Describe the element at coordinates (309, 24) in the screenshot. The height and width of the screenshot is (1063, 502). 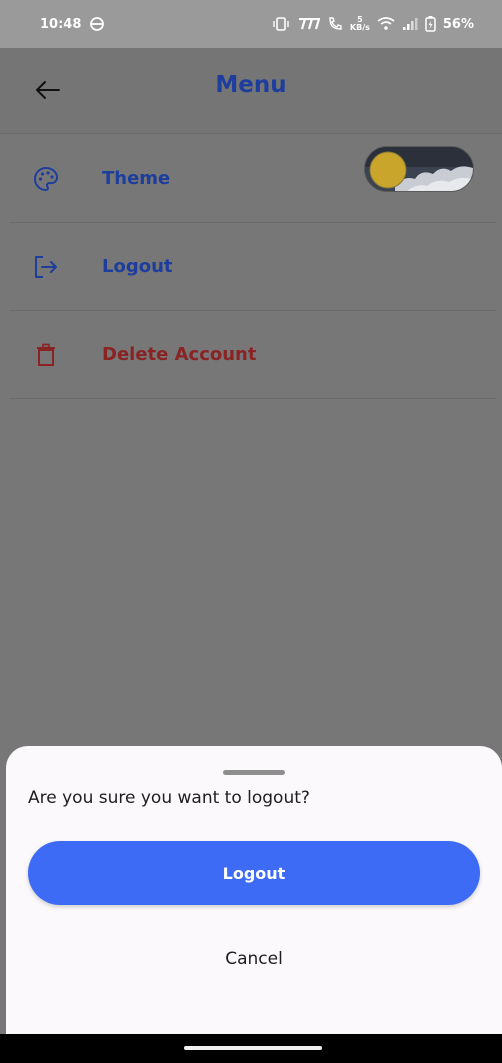
I see `volte-icon` at that location.